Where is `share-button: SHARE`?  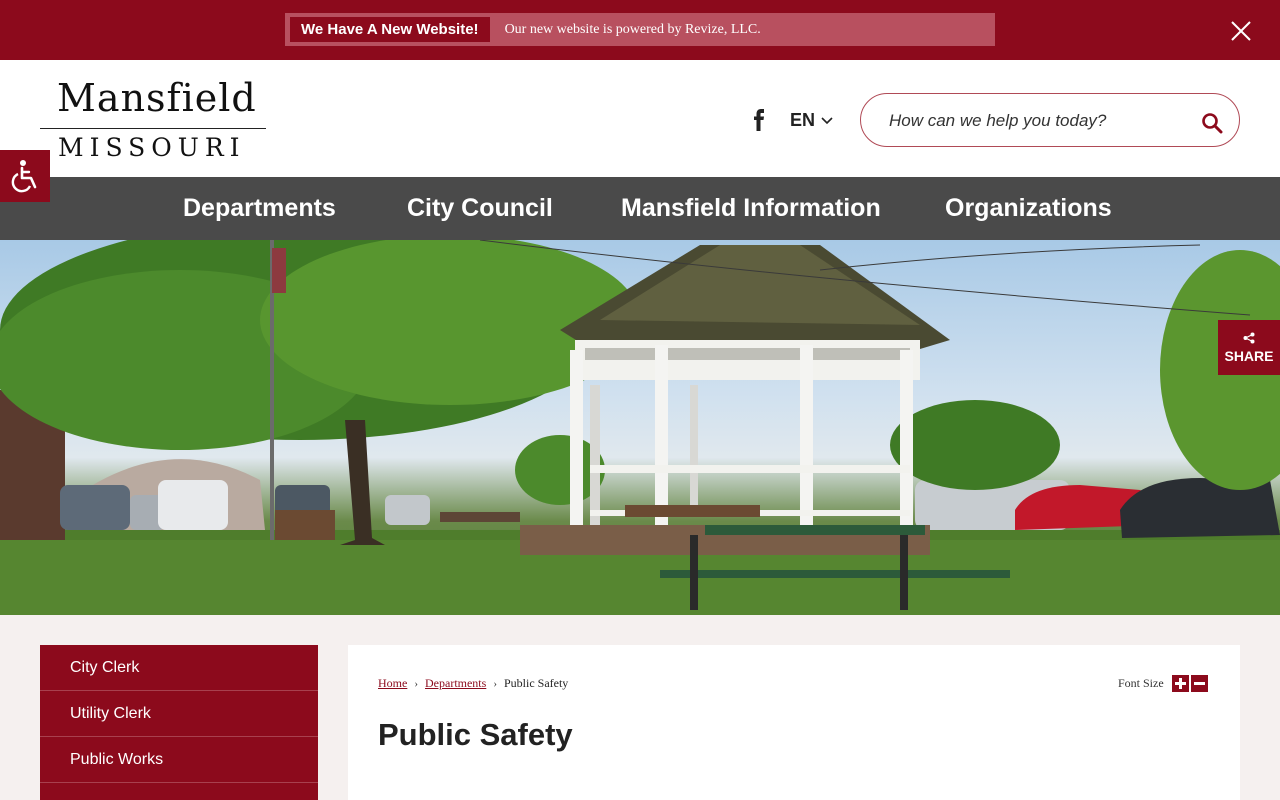 share-button: SHARE is located at coordinates (1249, 347).